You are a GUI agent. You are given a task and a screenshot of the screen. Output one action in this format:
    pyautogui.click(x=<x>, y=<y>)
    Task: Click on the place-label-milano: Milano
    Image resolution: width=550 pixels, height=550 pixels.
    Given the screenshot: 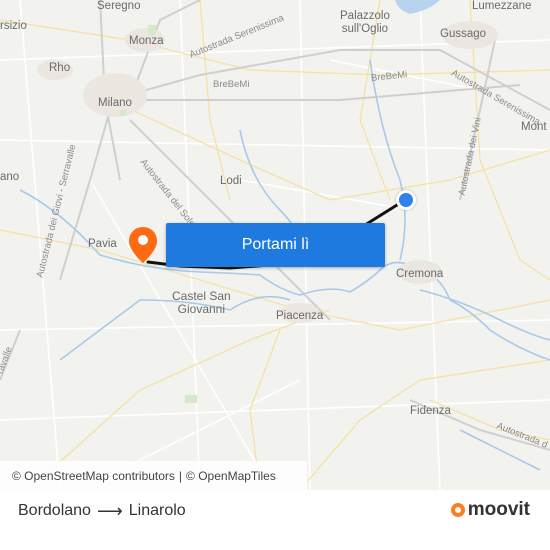 What is the action you would take?
    pyautogui.click(x=115, y=103)
    